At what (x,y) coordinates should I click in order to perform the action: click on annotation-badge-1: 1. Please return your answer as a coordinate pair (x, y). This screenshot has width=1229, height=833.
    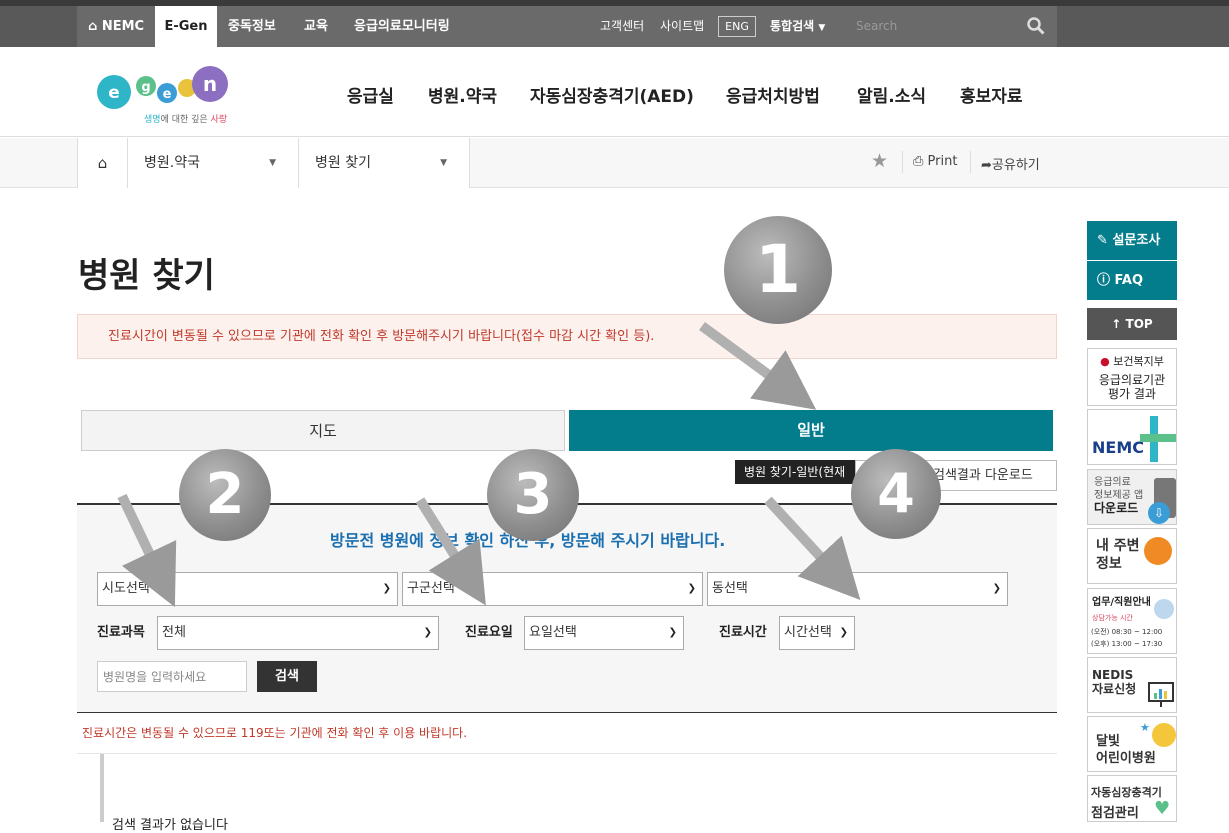
    Looking at the image, I should click on (778, 270).